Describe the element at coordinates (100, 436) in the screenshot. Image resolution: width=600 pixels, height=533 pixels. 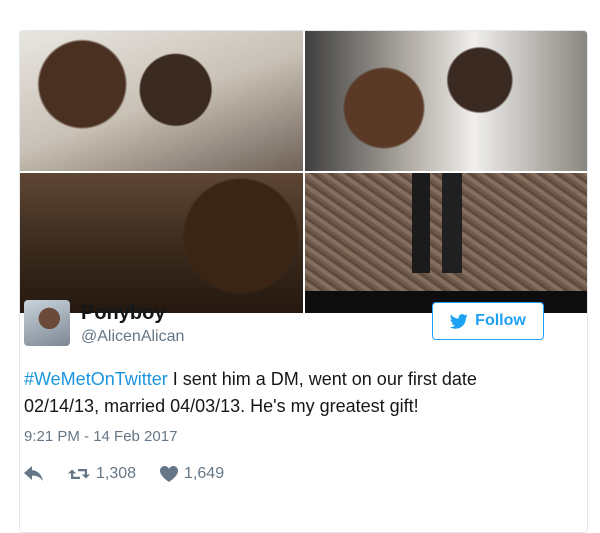
I see `tweet-timestamp: 9:21 PM - 14 Feb 2017` at that location.